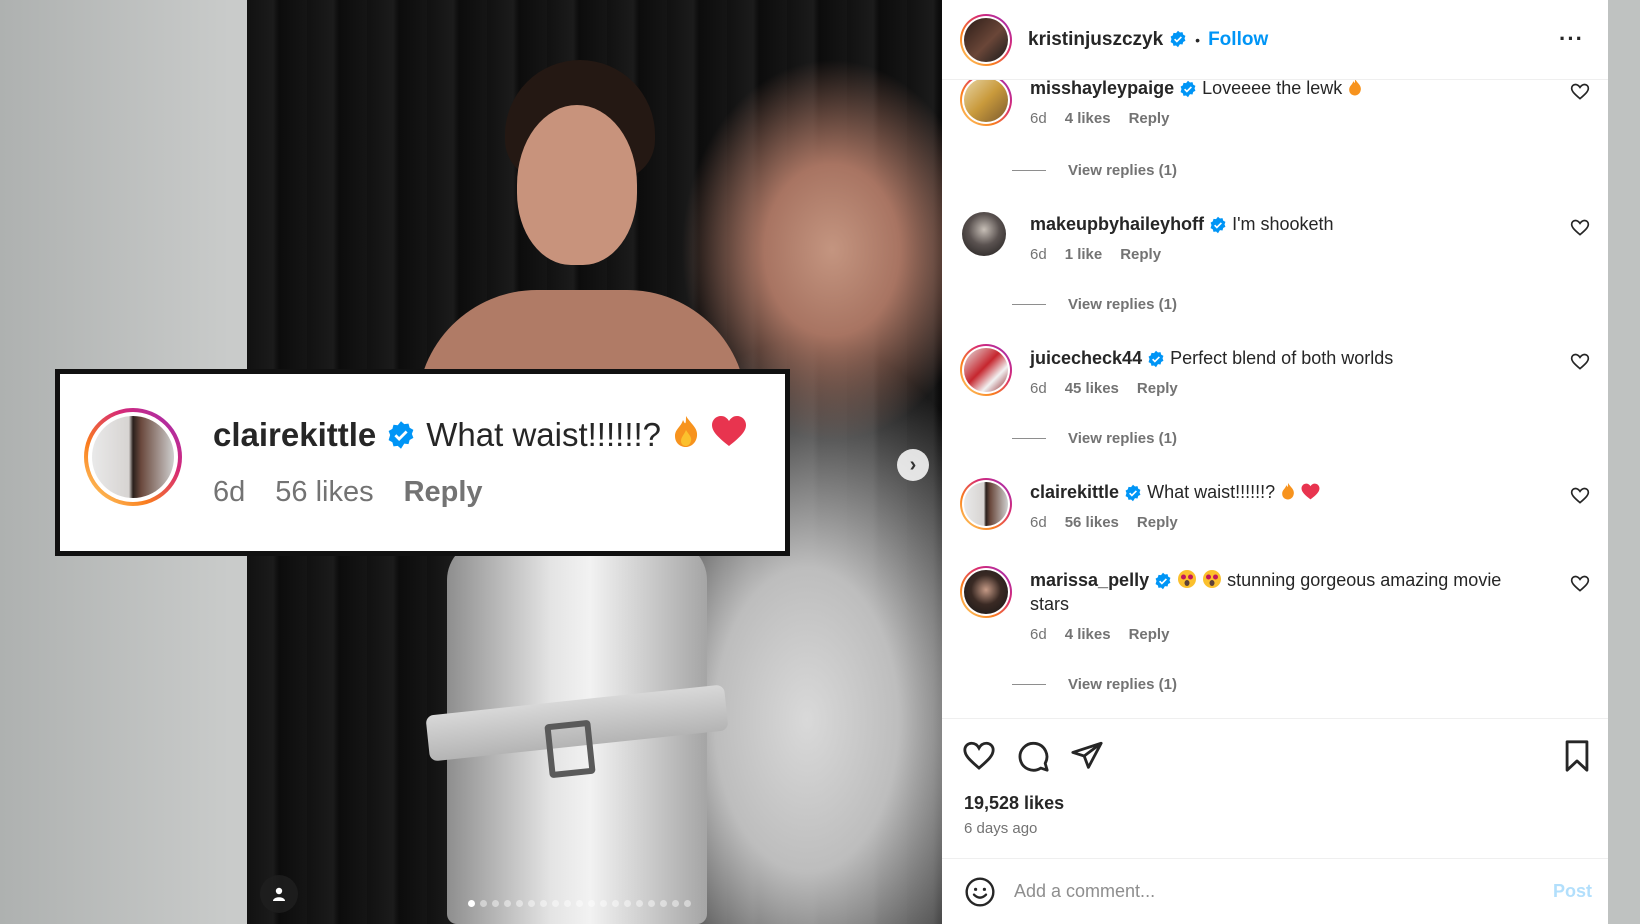 This screenshot has width=1640, height=924. I want to click on callout-time: 6d, so click(229, 492).